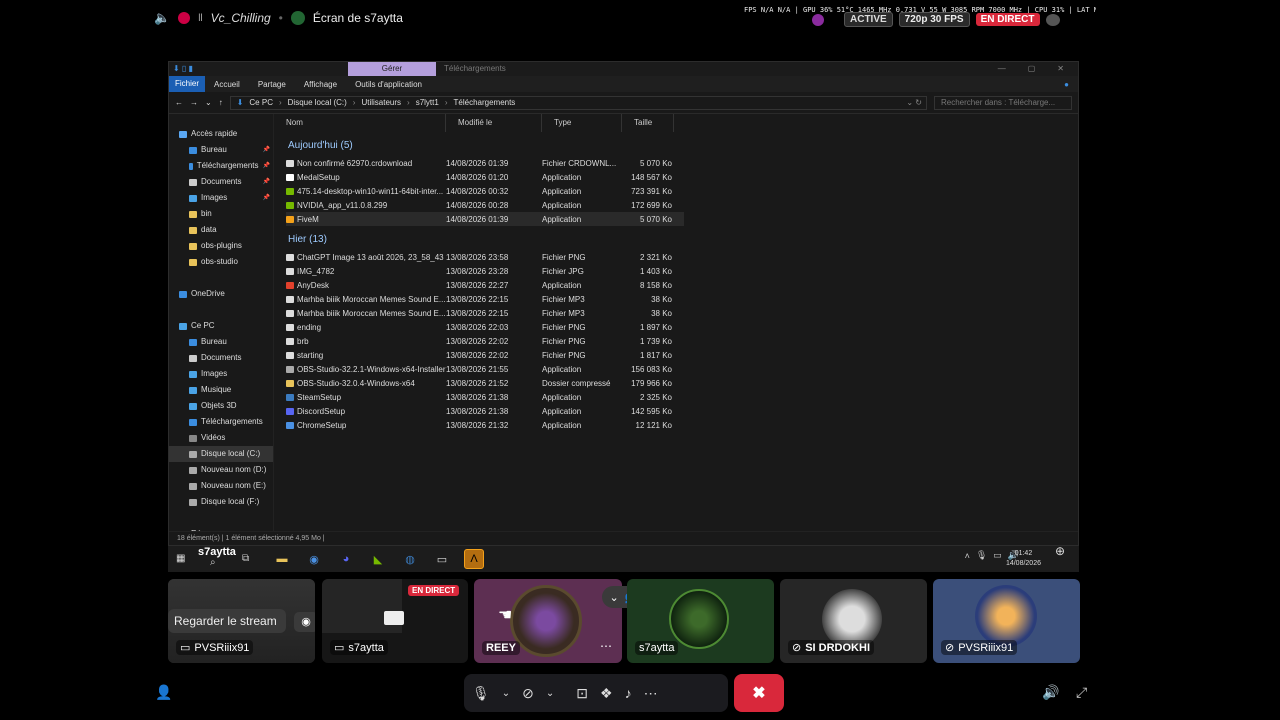  What do you see at coordinates (485, 102) in the screenshot?
I see `breadcrumb-item: Téléchargements` at bounding box center [485, 102].